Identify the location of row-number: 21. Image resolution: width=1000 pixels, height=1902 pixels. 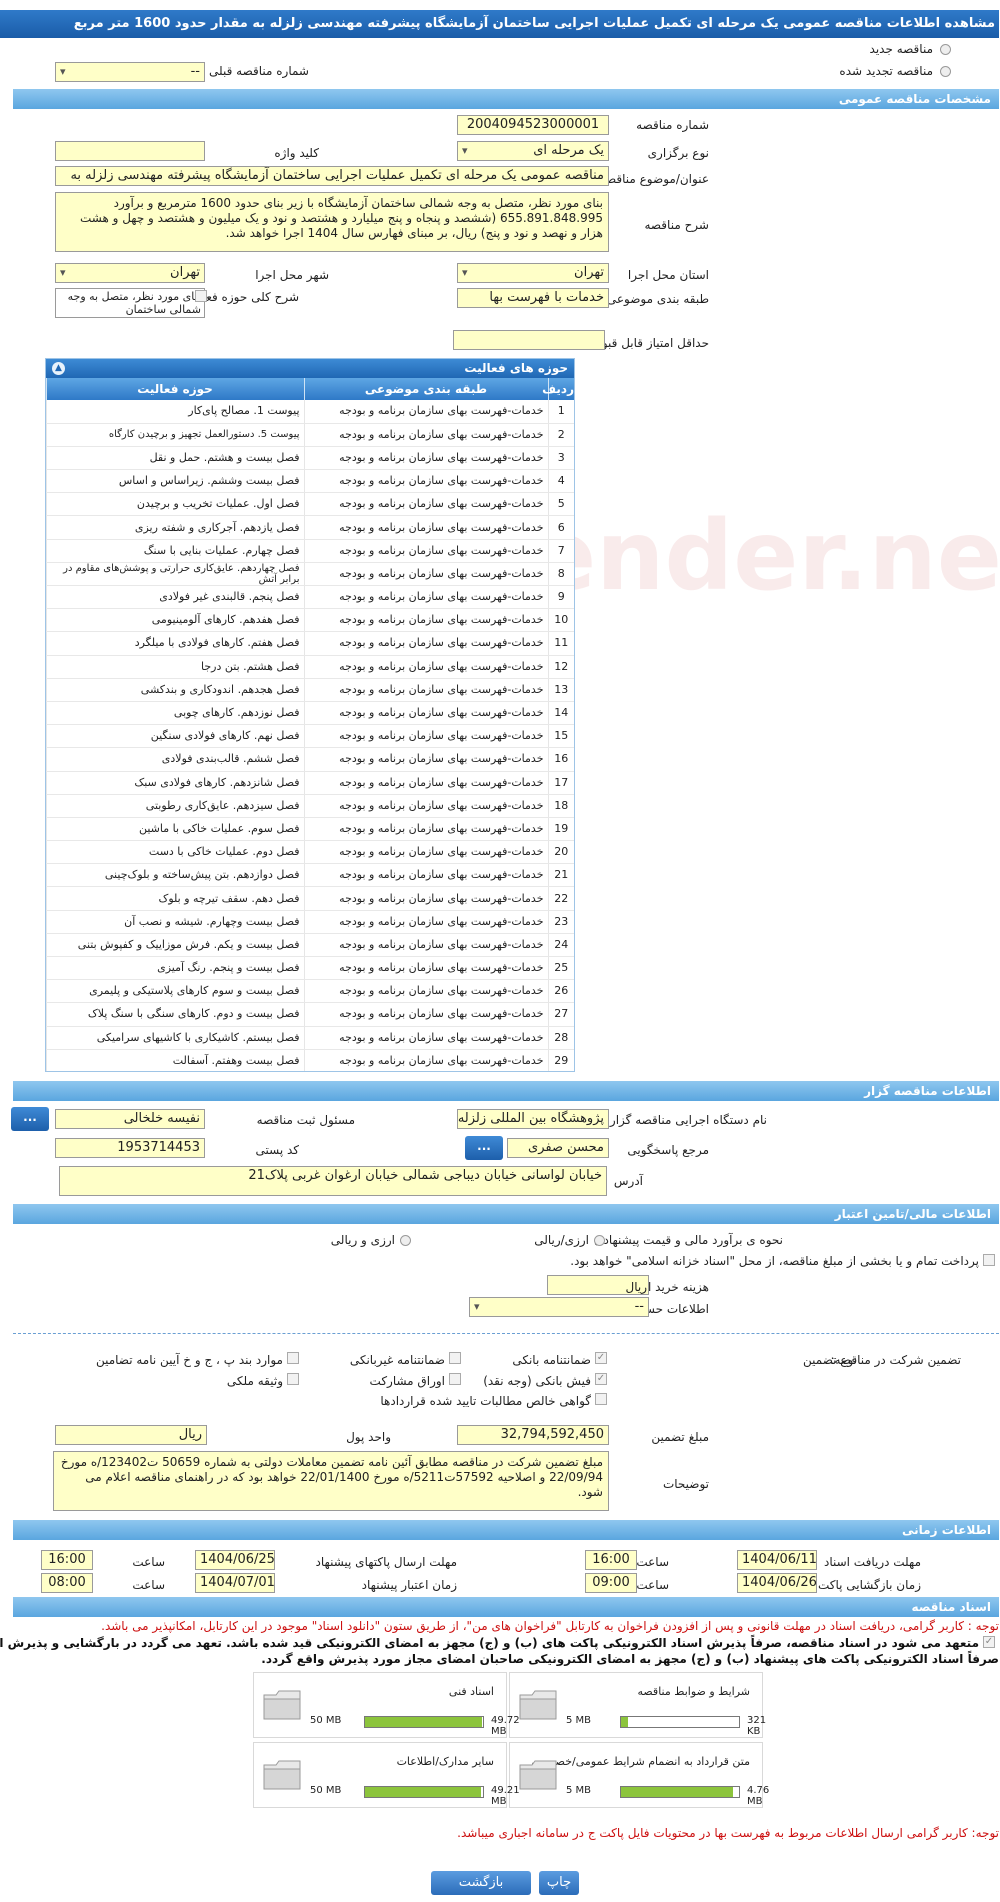
(561, 875).